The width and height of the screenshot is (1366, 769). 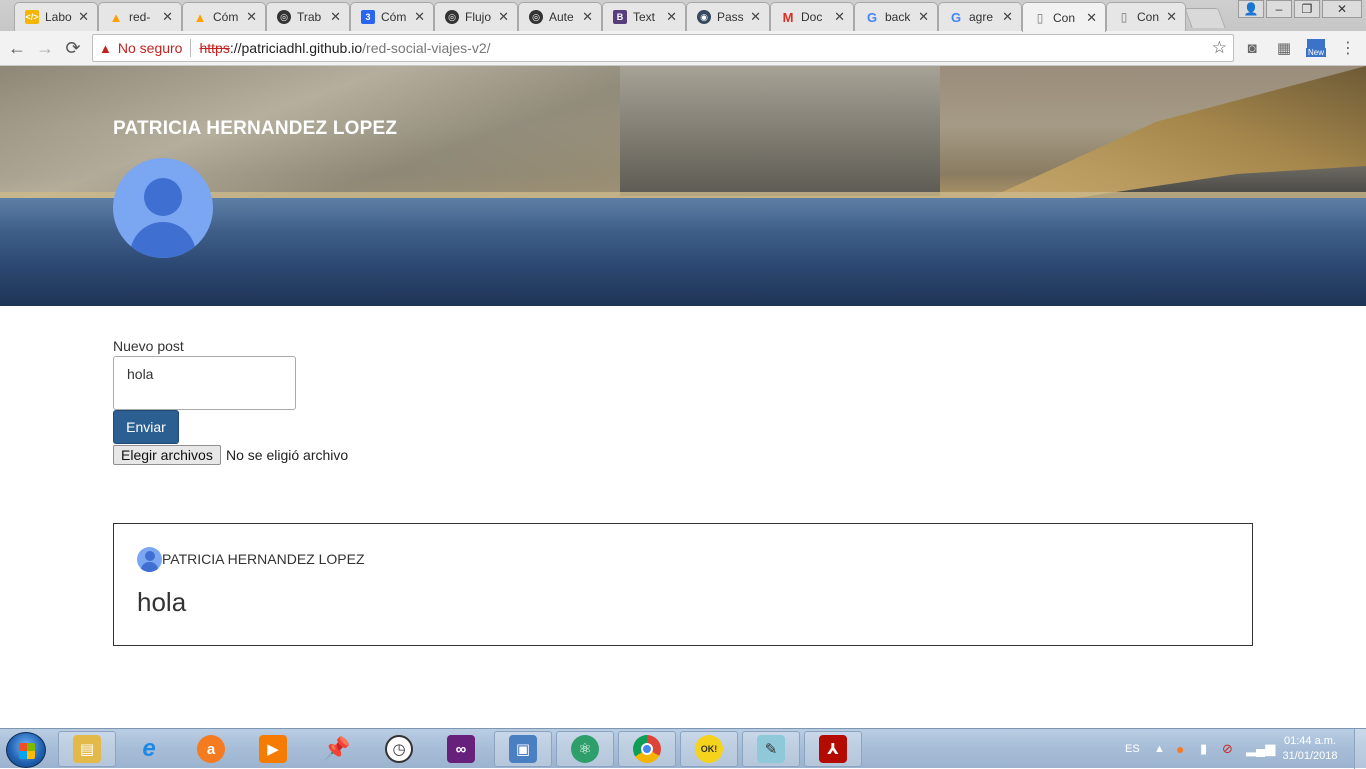 I want to click on tab-13: ▯ Con ✕, so click(x=1146, y=16).